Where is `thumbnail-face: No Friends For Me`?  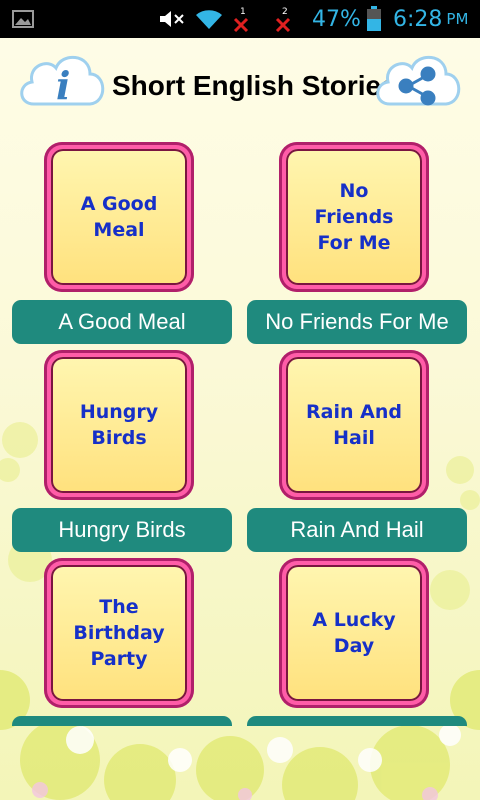
thumbnail-face: No Friends For Me is located at coordinates (354, 217).